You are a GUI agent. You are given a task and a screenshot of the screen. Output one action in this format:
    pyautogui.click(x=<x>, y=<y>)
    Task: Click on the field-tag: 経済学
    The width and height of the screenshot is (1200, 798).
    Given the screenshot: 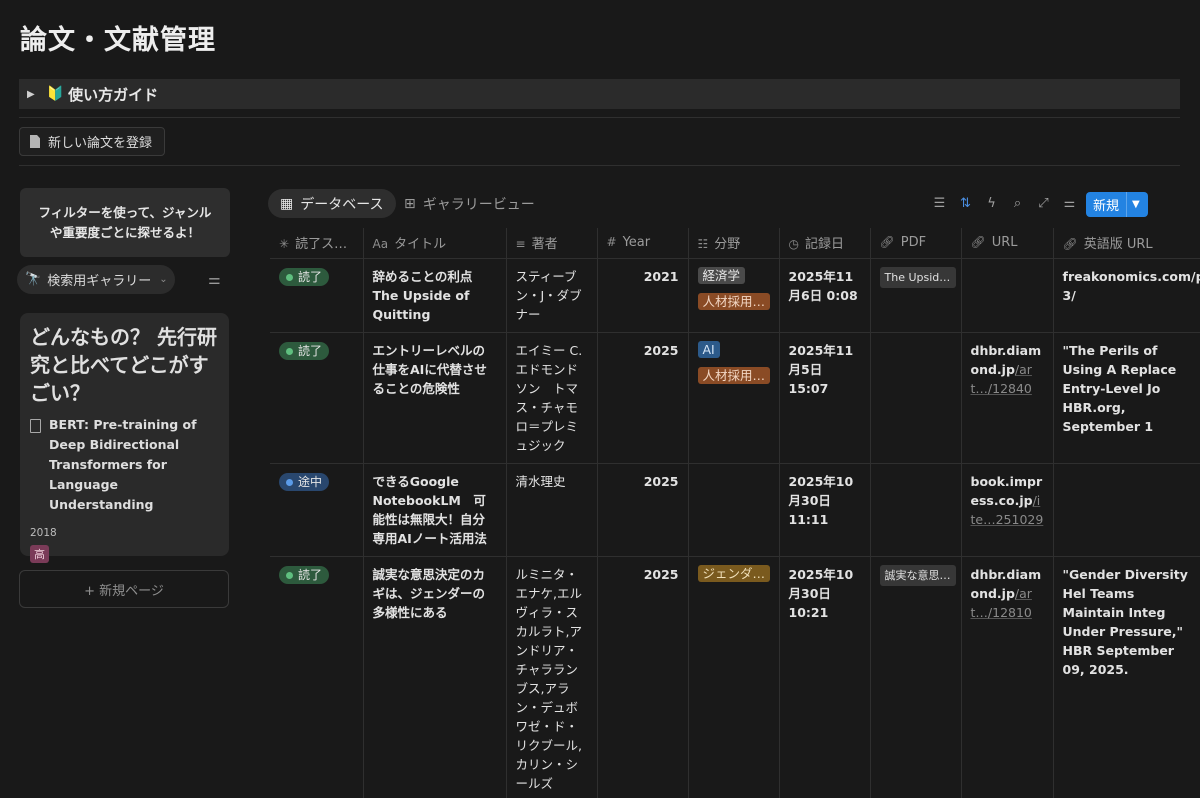 What is the action you would take?
    pyautogui.click(x=721, y=275)
    